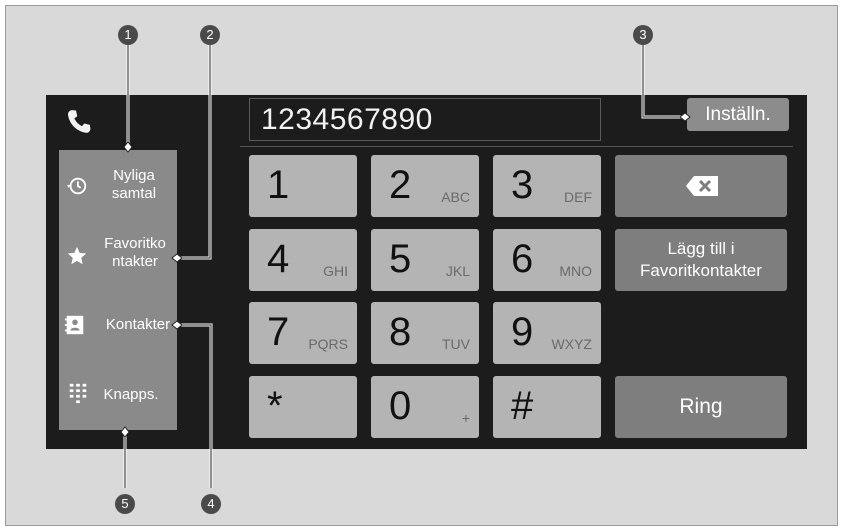  What do you see at coordinates (303, 333) in the screenshot?
I see `key-7: 7 PQRS` at bounding box center [303, 333].